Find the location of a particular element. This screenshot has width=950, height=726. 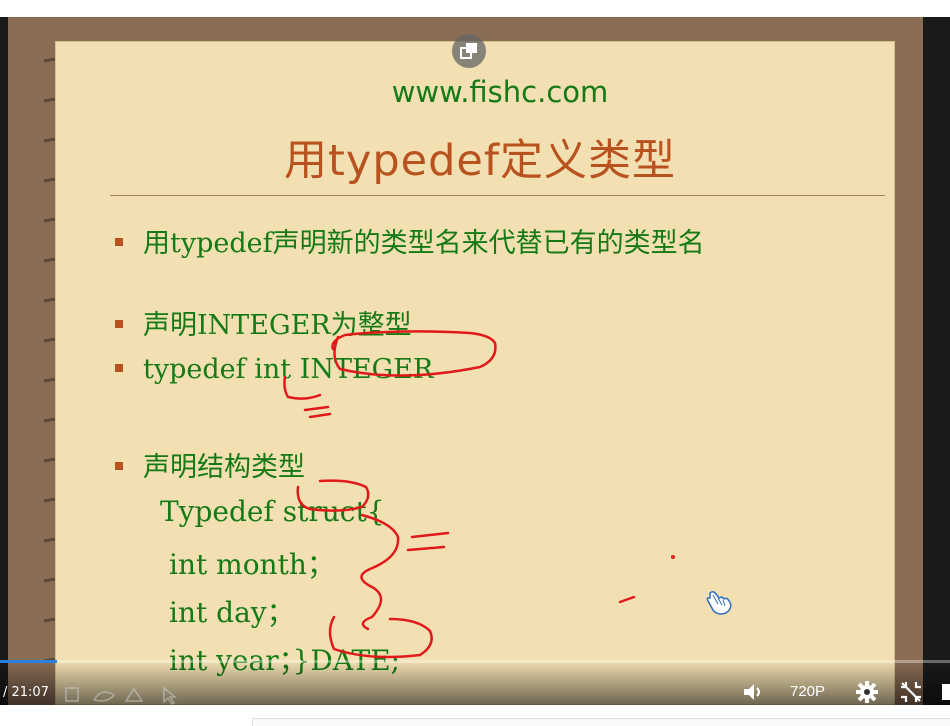

progress-bar is located at coordinates (475, 661).